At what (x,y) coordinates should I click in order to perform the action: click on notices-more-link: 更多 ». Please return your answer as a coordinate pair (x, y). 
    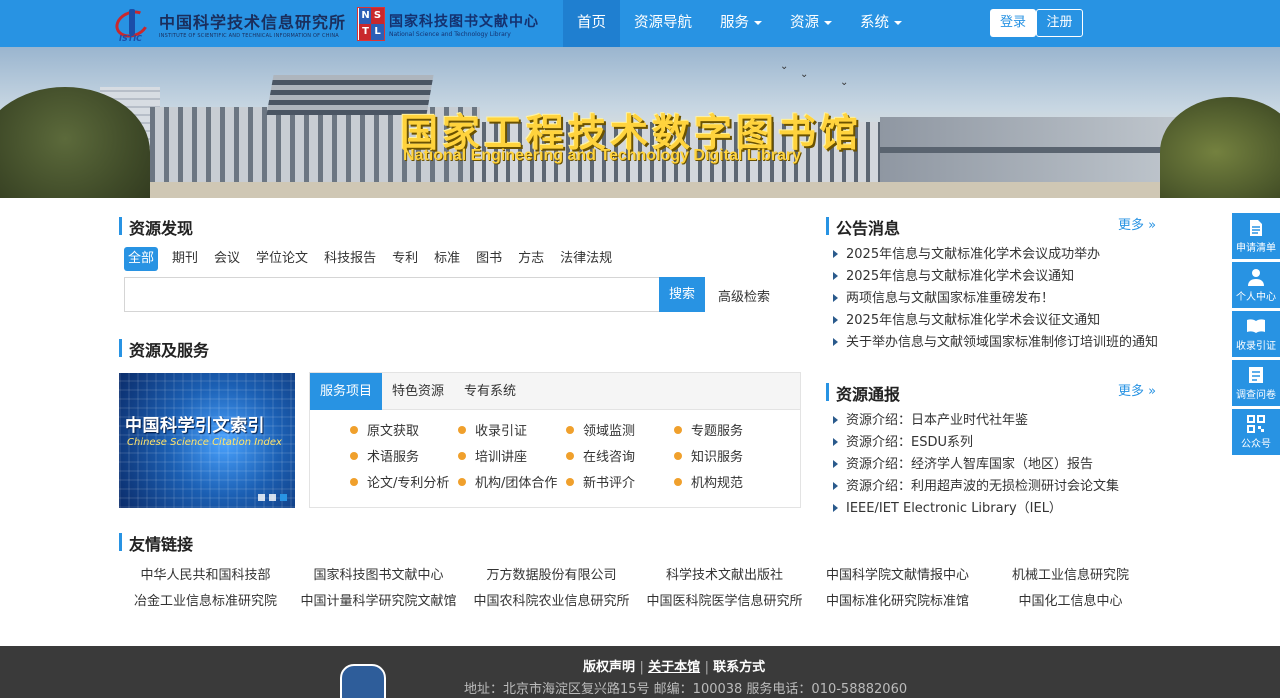
    Looking at the image, I should click on (1137, 223).